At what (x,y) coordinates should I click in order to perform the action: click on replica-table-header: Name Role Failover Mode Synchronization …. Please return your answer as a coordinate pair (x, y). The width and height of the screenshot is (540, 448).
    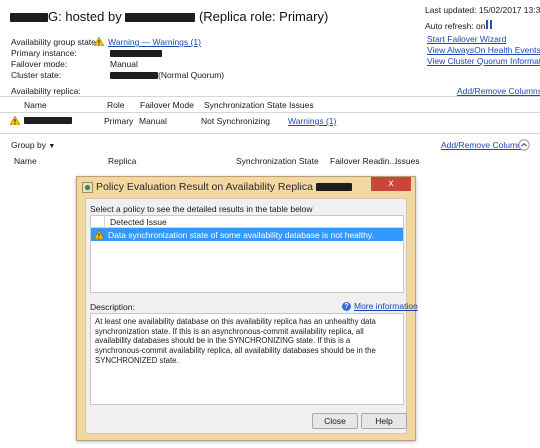
    Looking at the image, I should click on (270, 106).